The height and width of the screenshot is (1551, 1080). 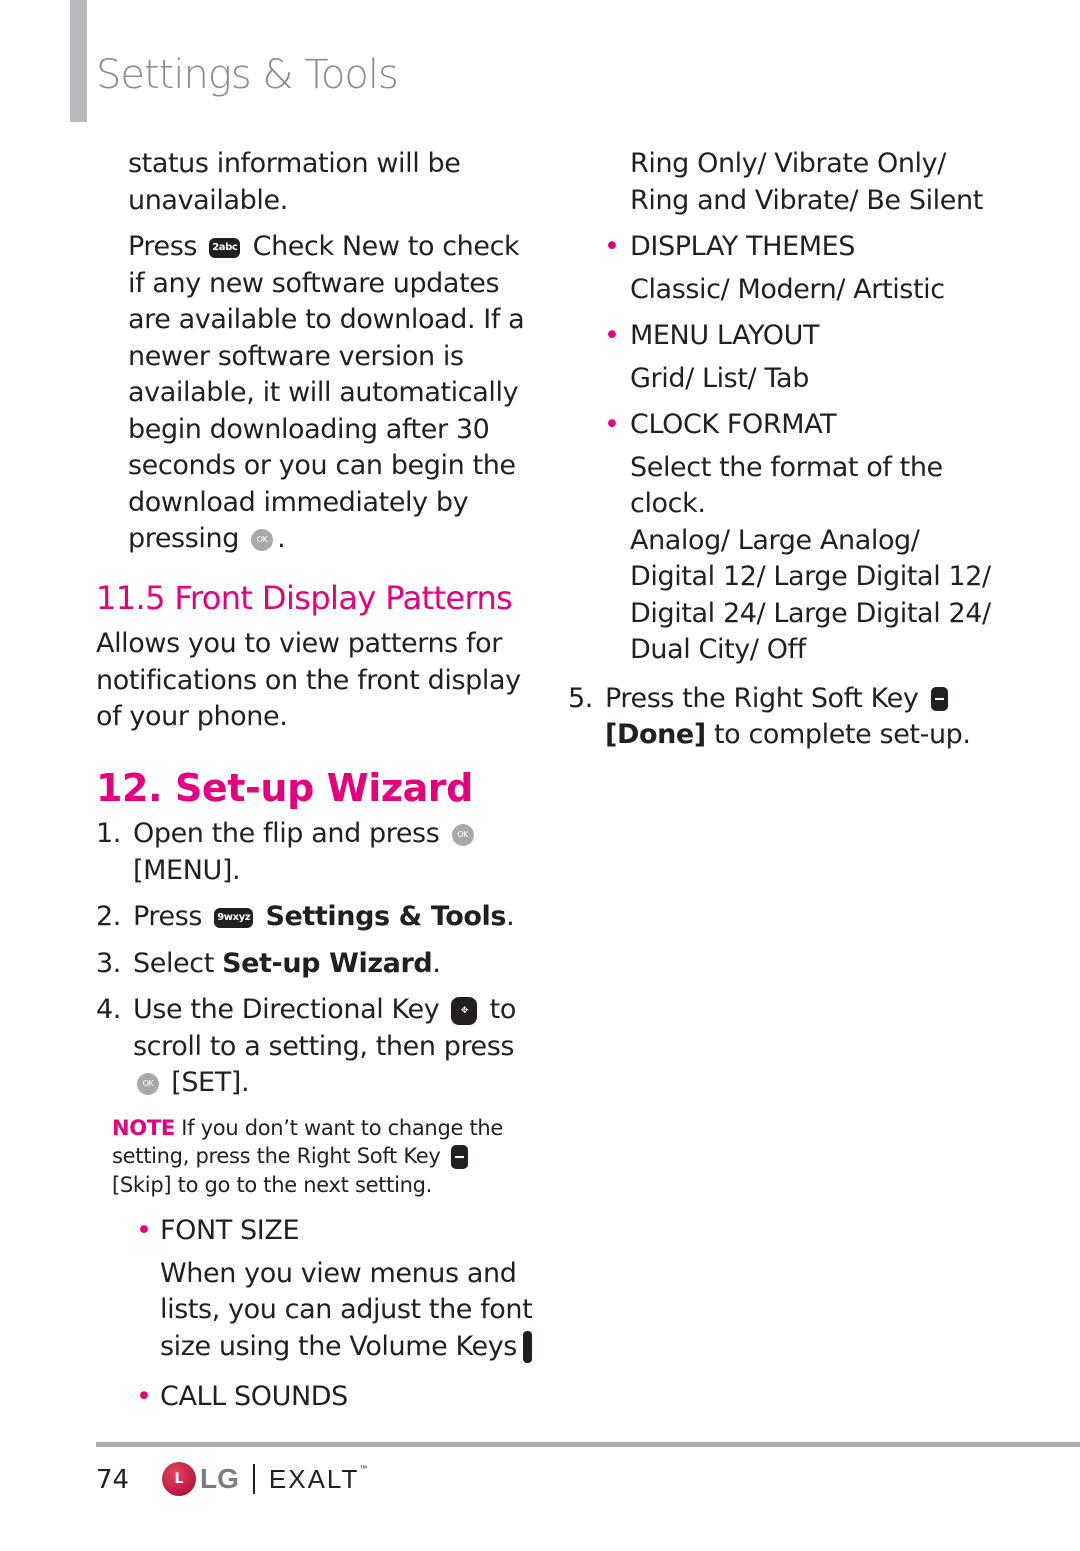 What do you see at coordinates (316, 1231) in the screenshot?
I see `bullet-font-size: • FONT SIZE` at bounding box center [316, 1231].